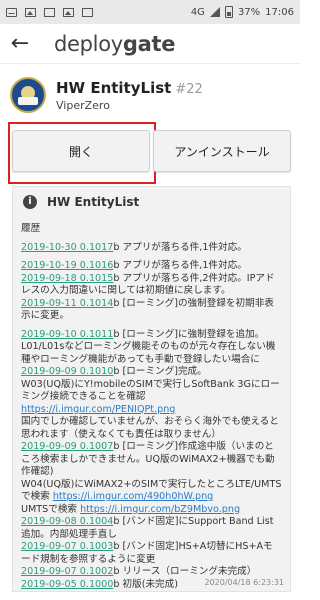 This screenshot has width=320, height=600. Describe the element at coordinates (68, 12) in the screenshot. I see `gallery-icon` at that location.